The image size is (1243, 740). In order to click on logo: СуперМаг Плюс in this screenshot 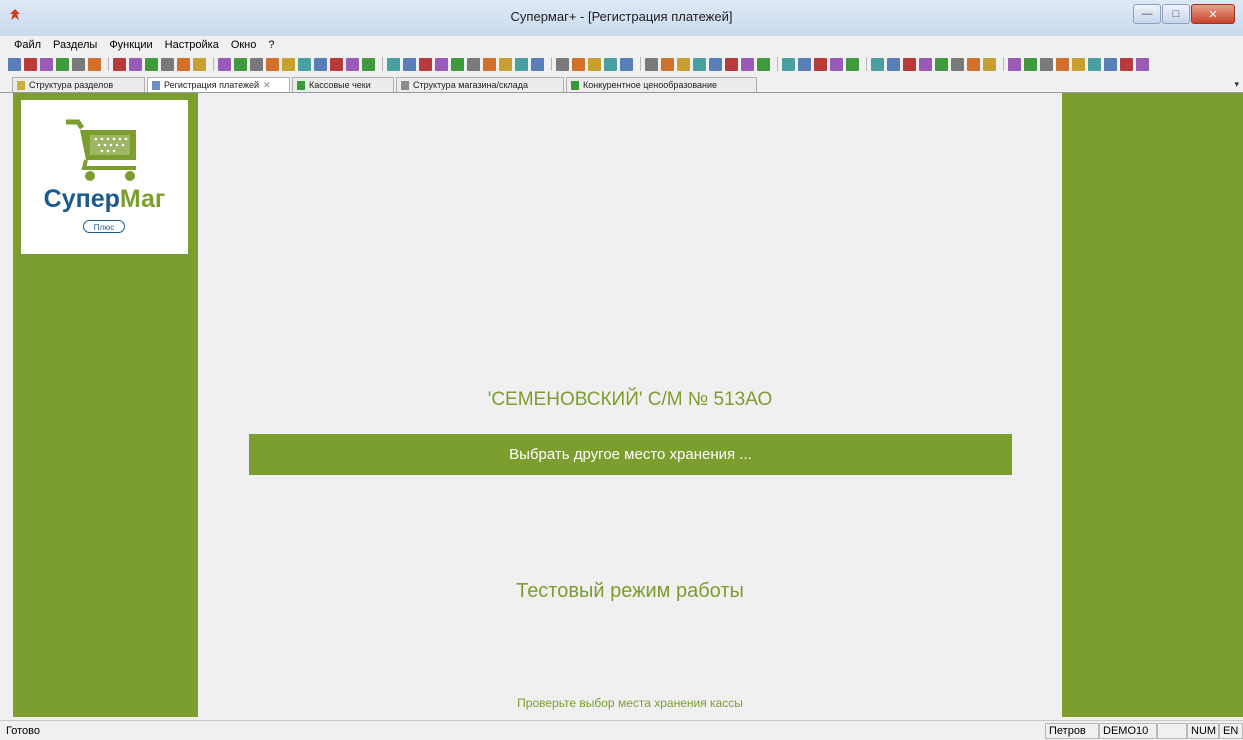, I will do `click(104, 177)`.